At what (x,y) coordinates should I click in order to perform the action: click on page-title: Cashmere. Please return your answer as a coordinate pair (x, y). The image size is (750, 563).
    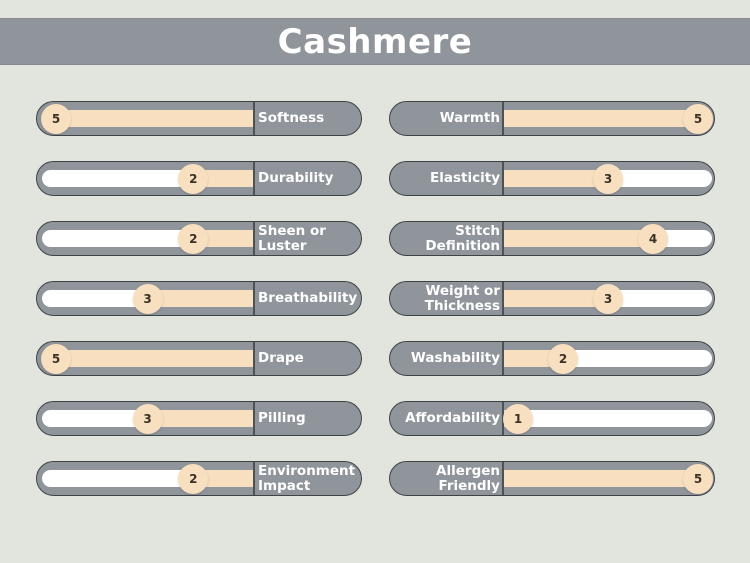
    Looking at the image, I should click on (375, 41).